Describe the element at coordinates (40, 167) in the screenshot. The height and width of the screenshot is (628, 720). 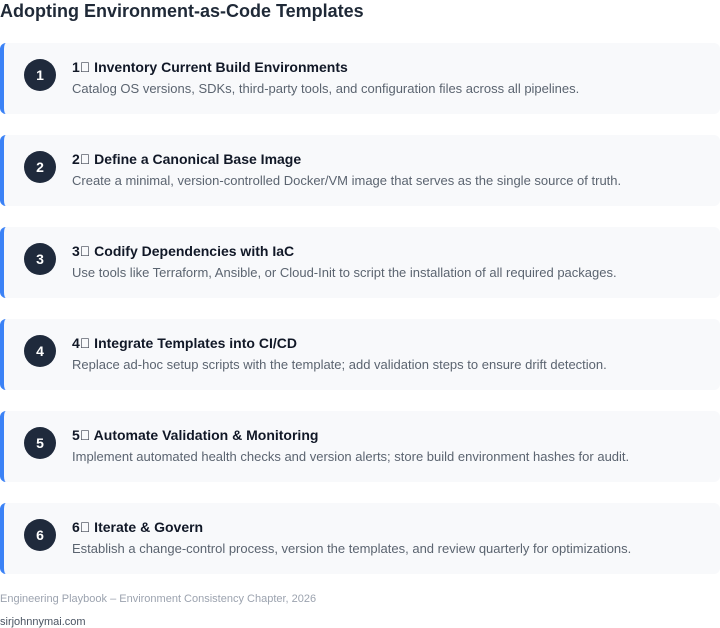
I see `step-number-badge: 2` at that location.